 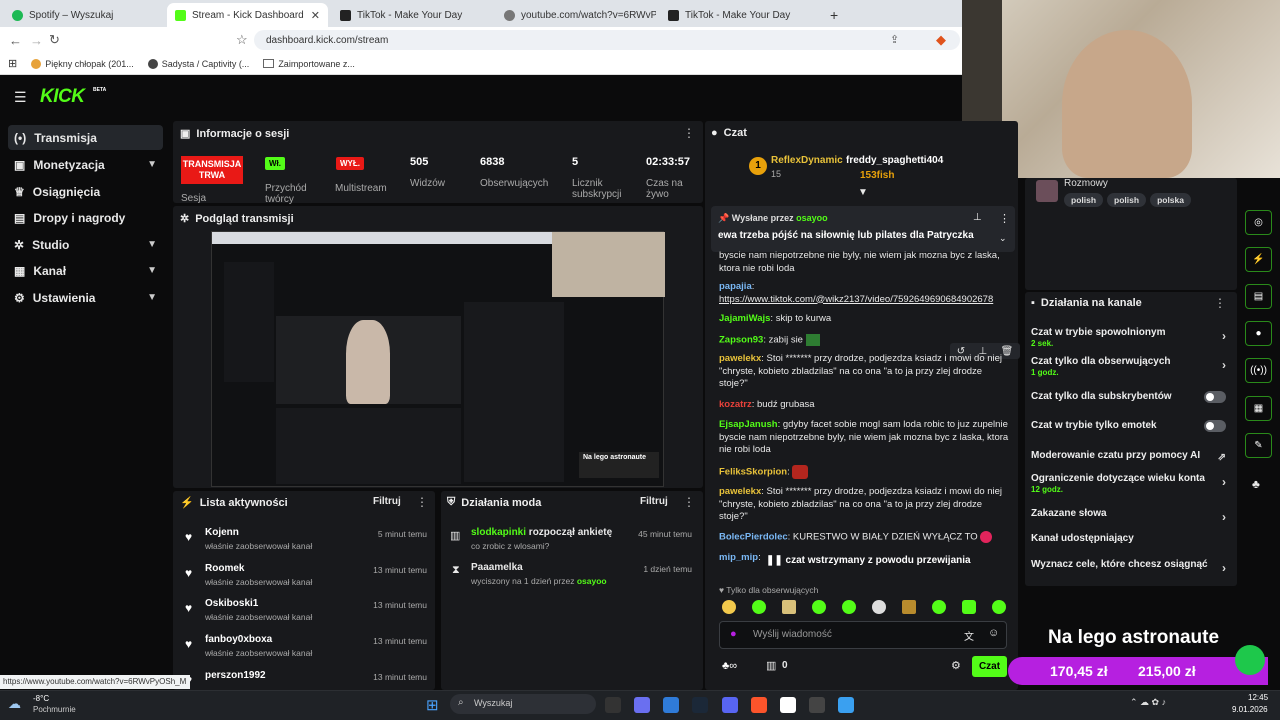 I want to click on quick-action-button: ●, so click(x=1258, y=333).